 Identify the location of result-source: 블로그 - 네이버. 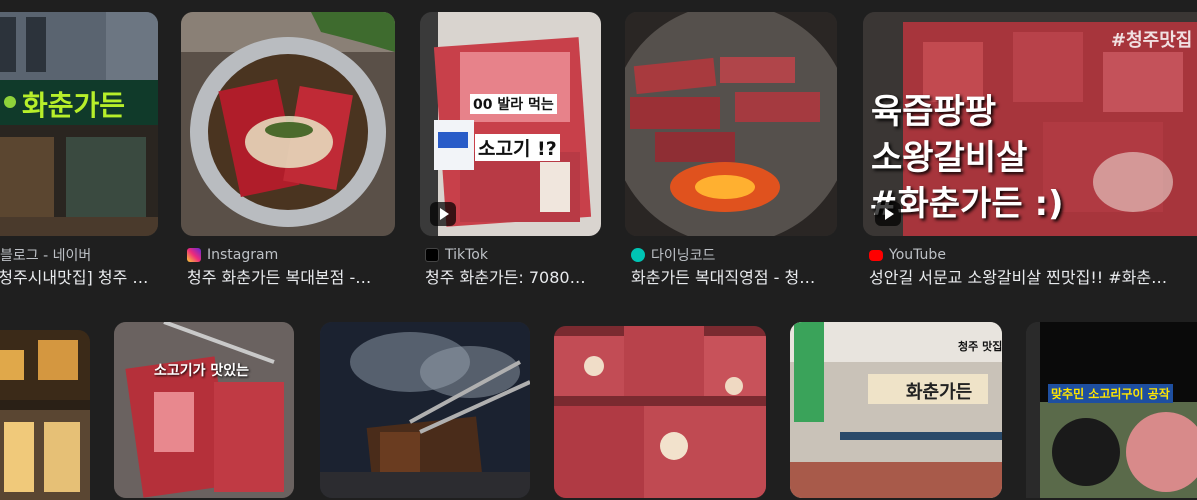
(45, 255).